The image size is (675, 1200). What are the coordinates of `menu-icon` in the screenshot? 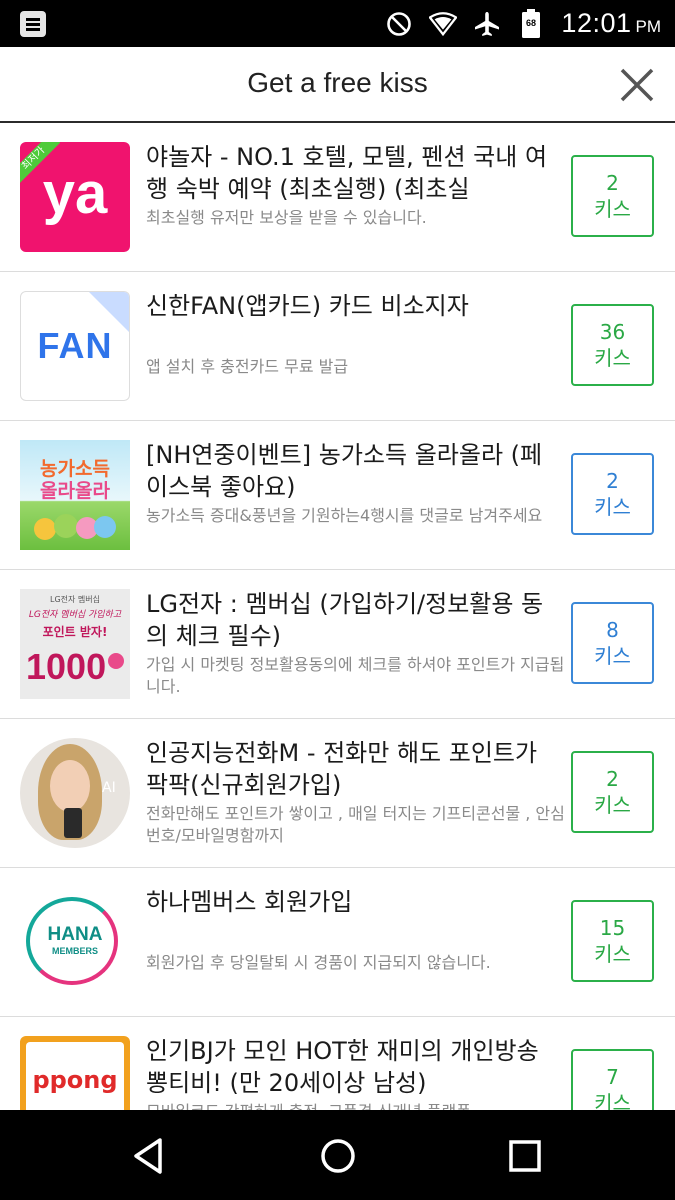 It's located at (33, 24).